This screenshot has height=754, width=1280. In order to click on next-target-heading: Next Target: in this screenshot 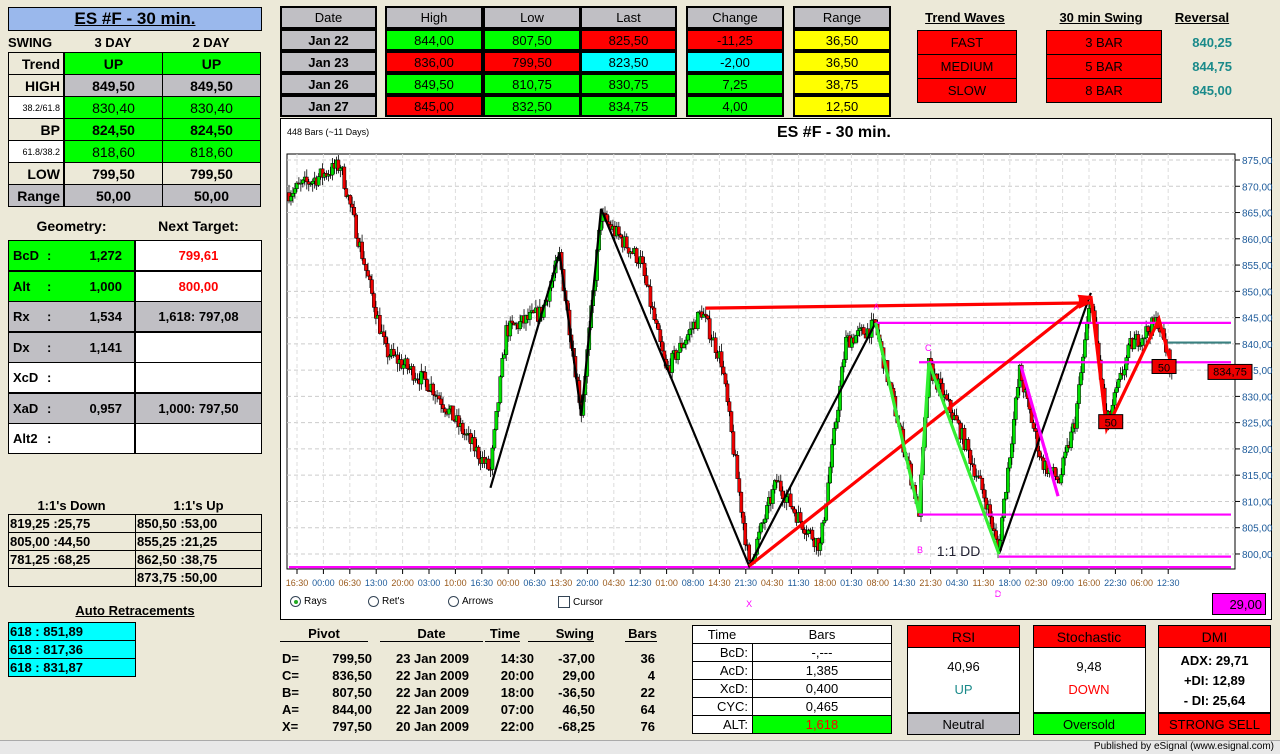, I will do `click(198, 226)`.